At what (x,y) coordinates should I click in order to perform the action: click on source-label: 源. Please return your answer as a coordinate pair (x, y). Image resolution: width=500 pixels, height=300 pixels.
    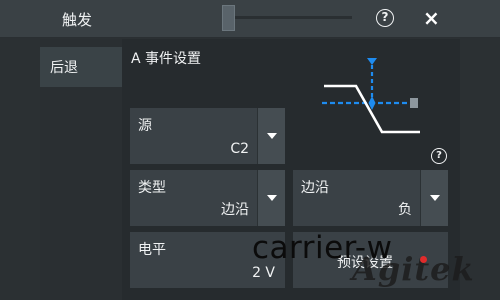
    Looking at the image, I should click on (145, 126).